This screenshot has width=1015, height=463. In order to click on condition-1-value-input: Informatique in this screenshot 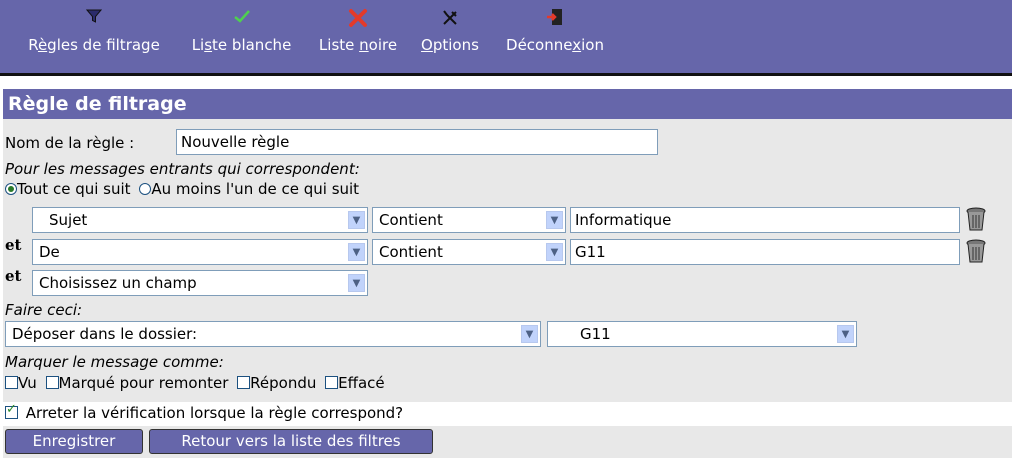, I will do `click(765, 220)`.